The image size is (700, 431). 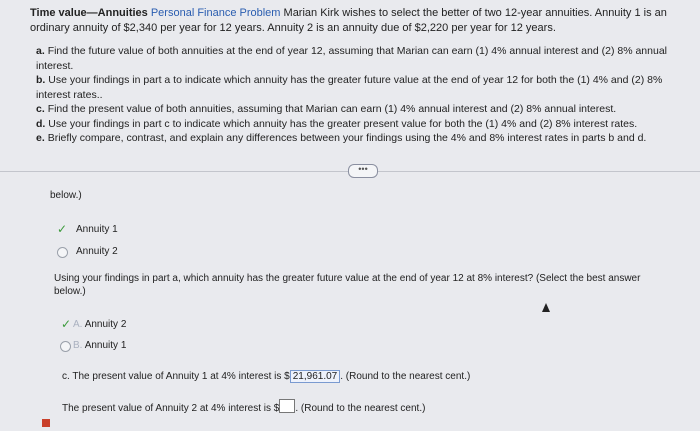 I want to click on pv-annuity-1-input: 21,961.07, so click(x=315, y=376).